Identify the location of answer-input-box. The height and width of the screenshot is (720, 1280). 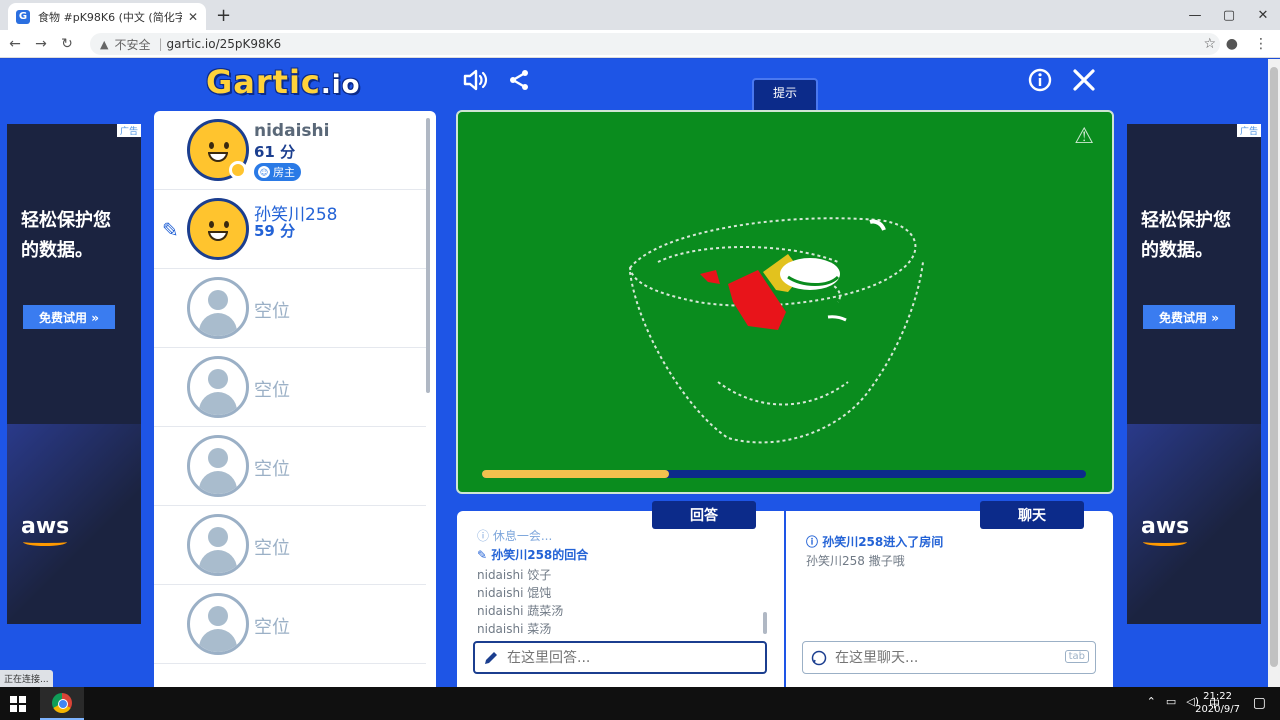
(620, 657).